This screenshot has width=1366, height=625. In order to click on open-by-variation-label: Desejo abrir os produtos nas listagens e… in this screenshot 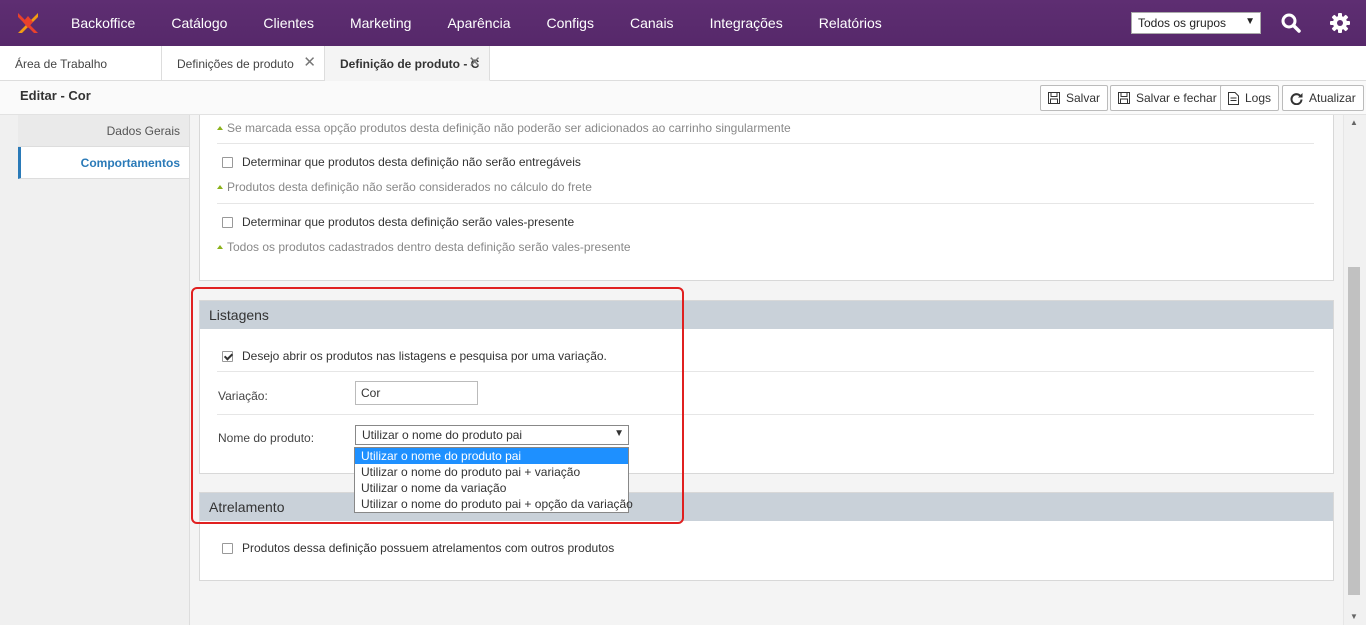, I will do `click(424, 356)`.